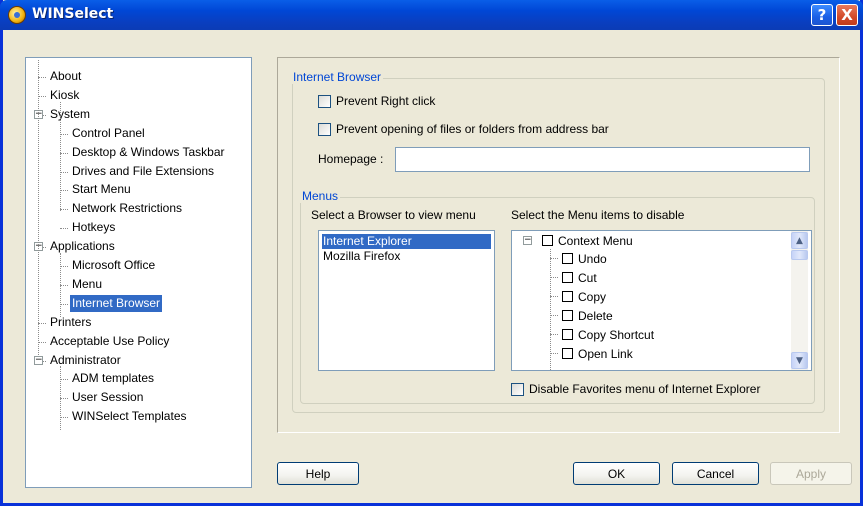  I want to click on scroll-up-button: ▲, so click(799, 240).